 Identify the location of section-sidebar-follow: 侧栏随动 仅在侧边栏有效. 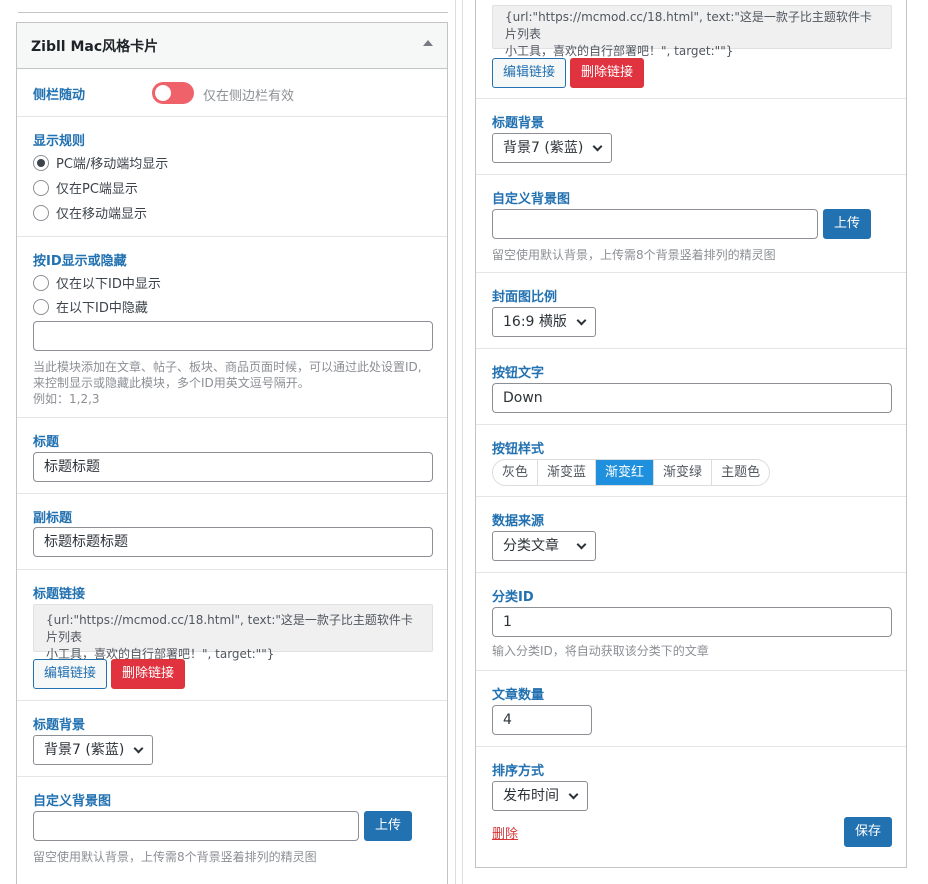
(232, 93).